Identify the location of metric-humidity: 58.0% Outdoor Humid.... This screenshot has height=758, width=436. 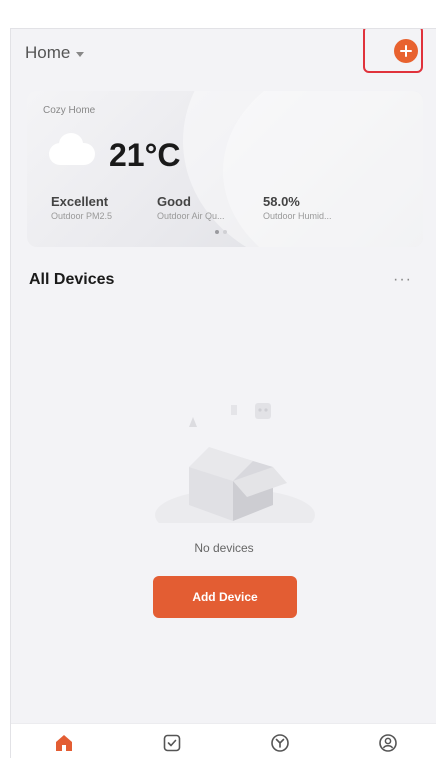
(297, 207).